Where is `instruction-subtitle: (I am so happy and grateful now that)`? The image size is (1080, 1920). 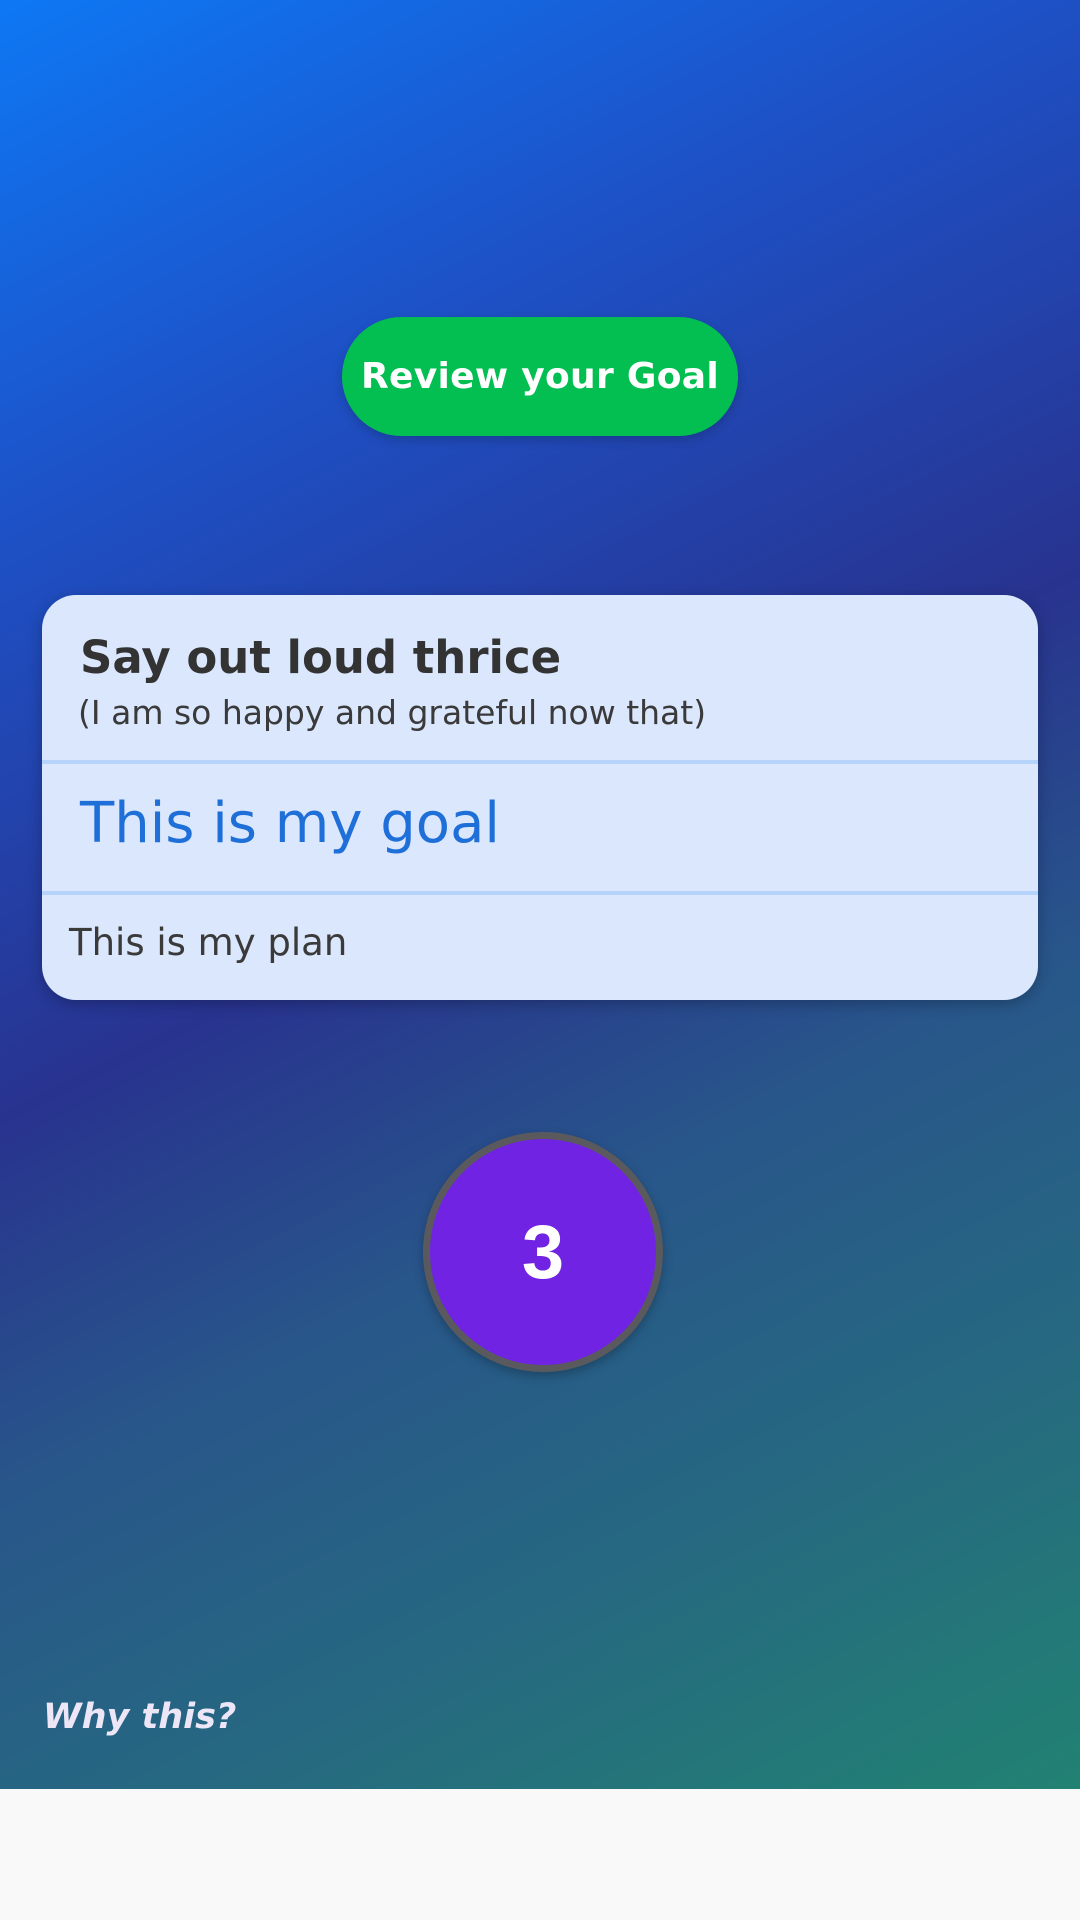
instruction-subtitle: (I am so happy and grateful now that) is located at coordinates (392, 712).